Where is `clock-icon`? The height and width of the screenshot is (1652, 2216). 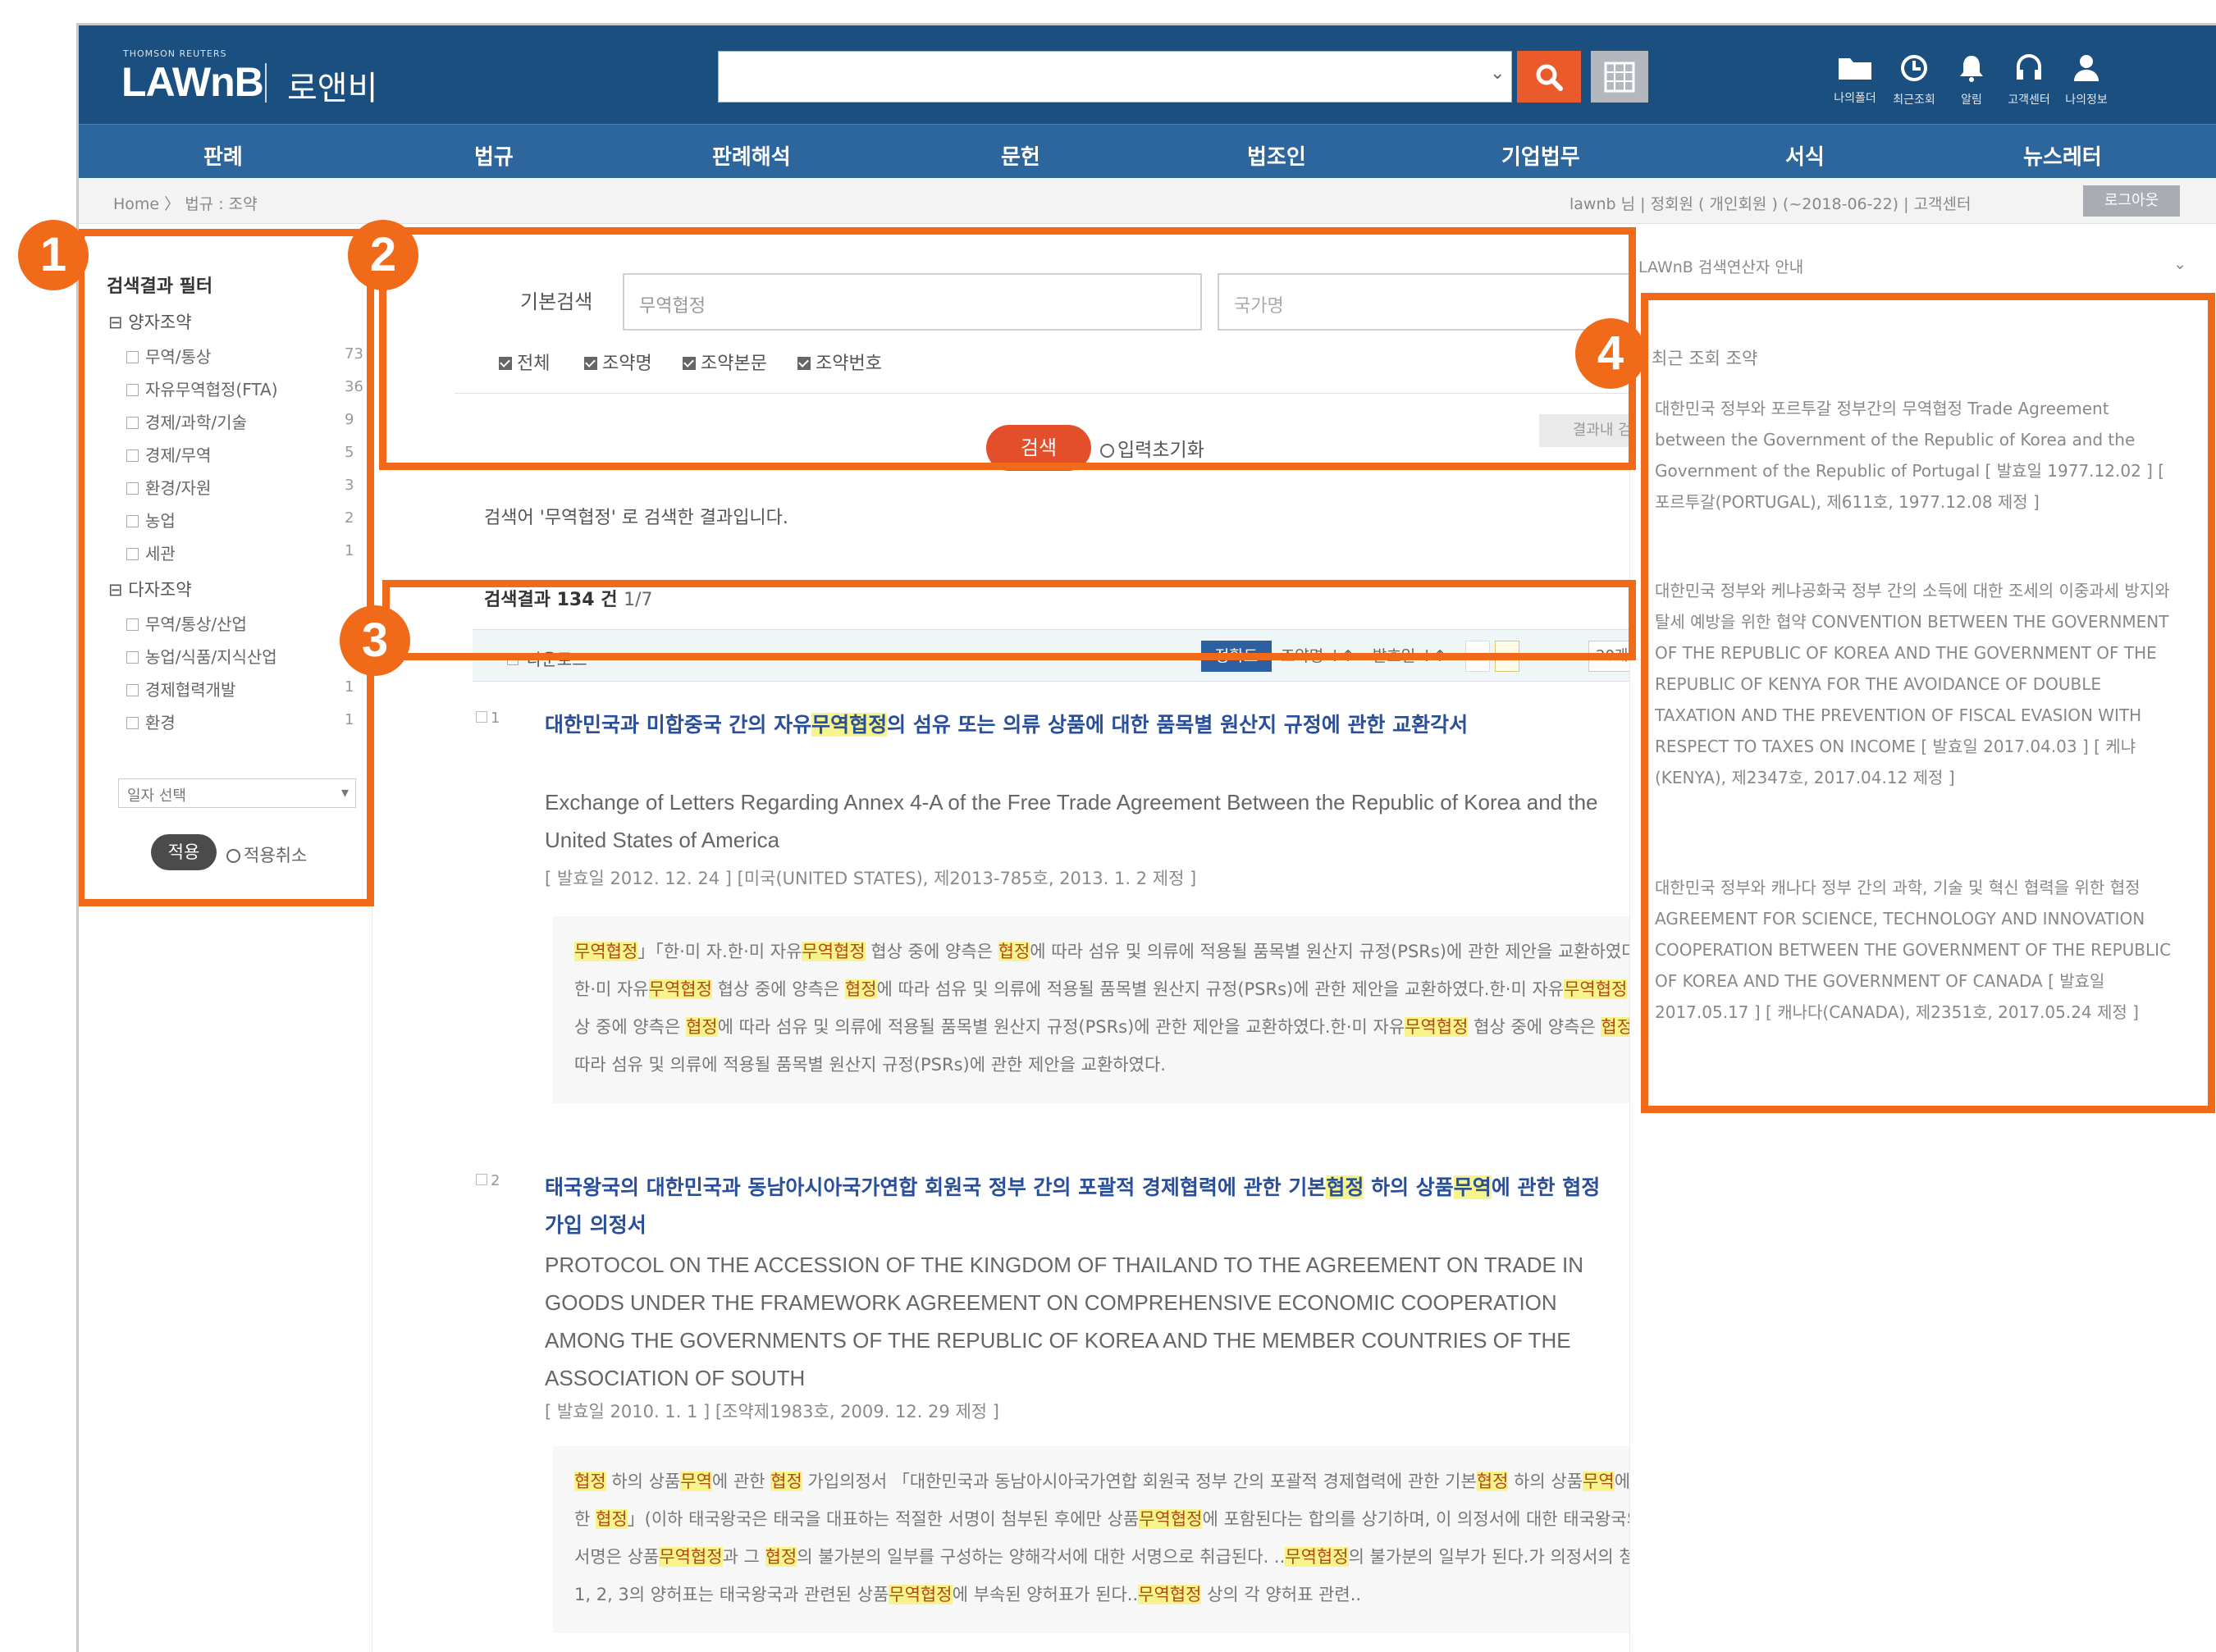 clock-icon is located at coordinates (1914, 68).